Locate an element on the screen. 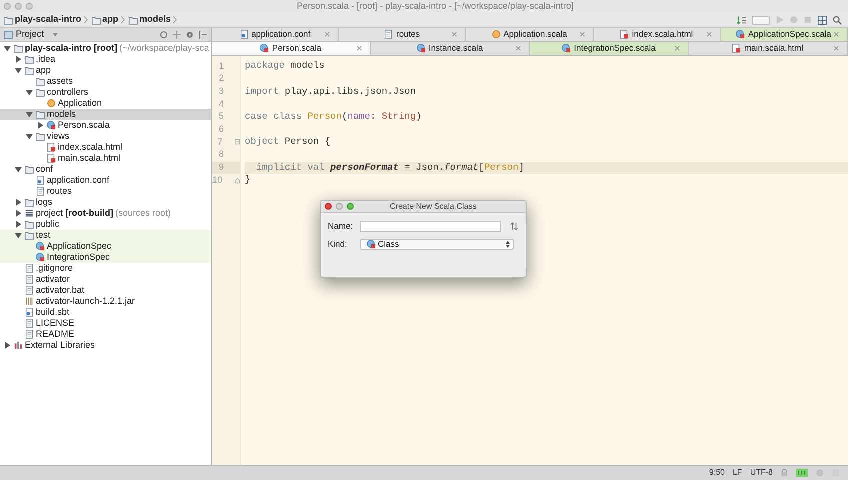 This screenshot has width=848, height=480. line-number: 8 is located at coordinates (221, 155).